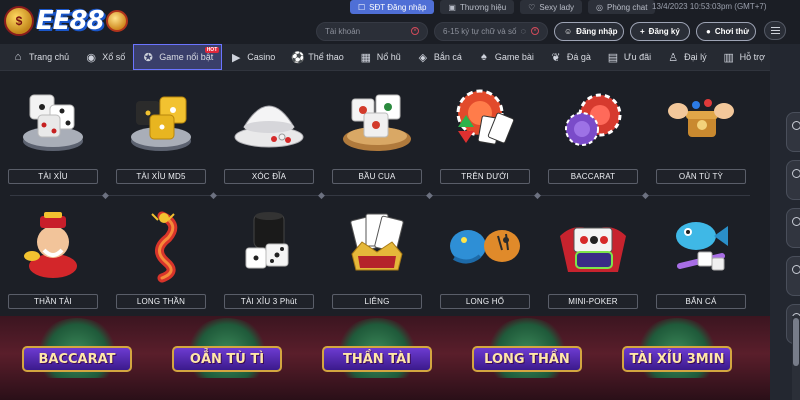  I want to click on game-card-long-ho: LONG HỔ, so click(485, 259).